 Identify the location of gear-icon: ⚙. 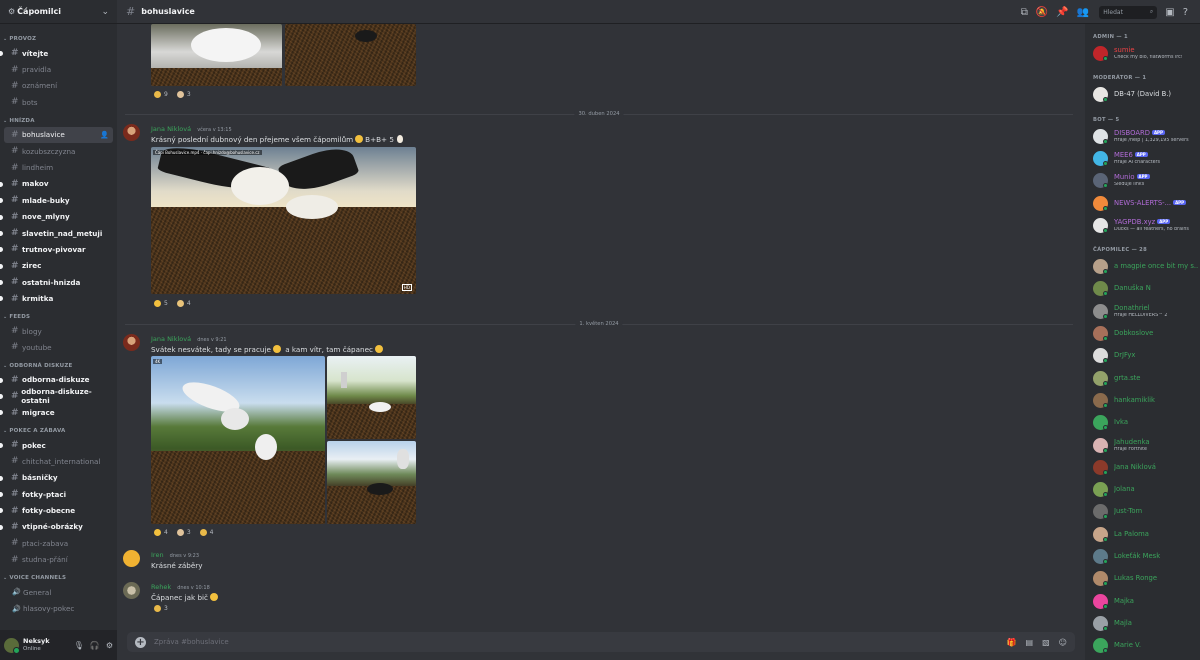
(109, 645).